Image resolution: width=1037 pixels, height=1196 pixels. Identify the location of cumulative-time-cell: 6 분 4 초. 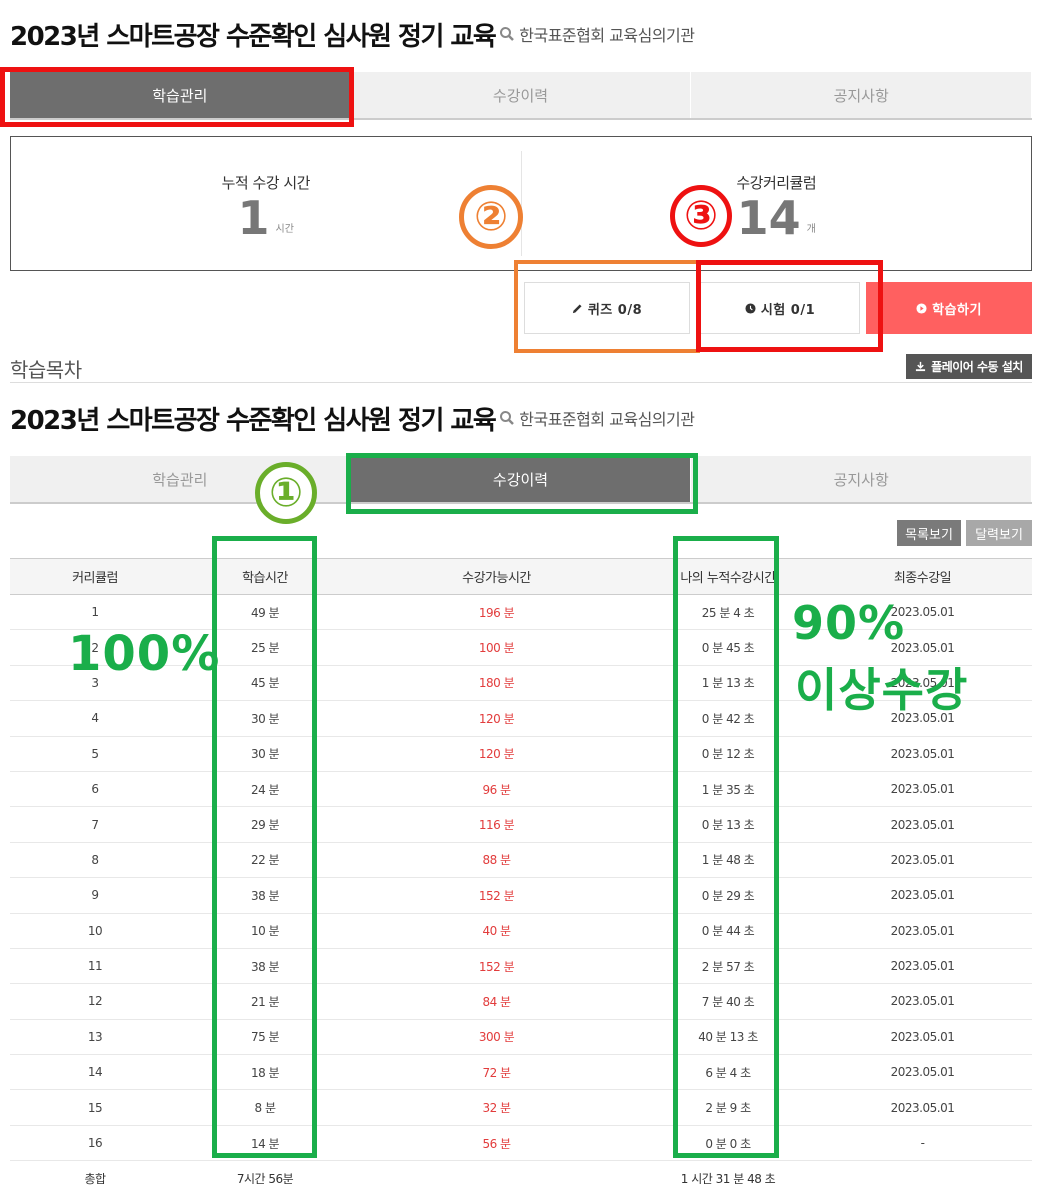
(728, 1072).